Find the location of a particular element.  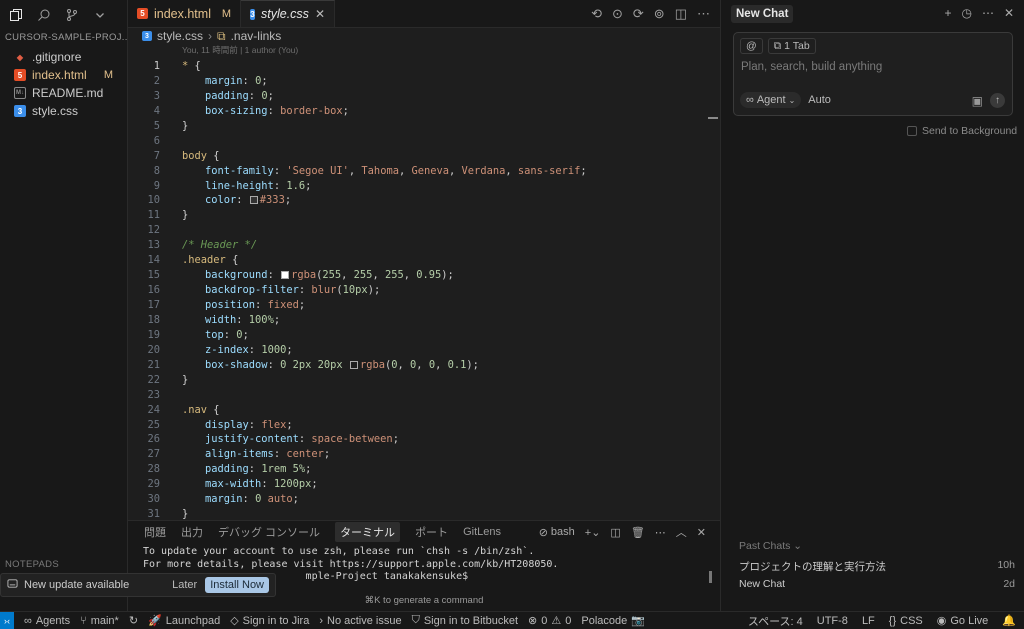

indentation-item: スペース: 4 is located at coordinates (775, 621).